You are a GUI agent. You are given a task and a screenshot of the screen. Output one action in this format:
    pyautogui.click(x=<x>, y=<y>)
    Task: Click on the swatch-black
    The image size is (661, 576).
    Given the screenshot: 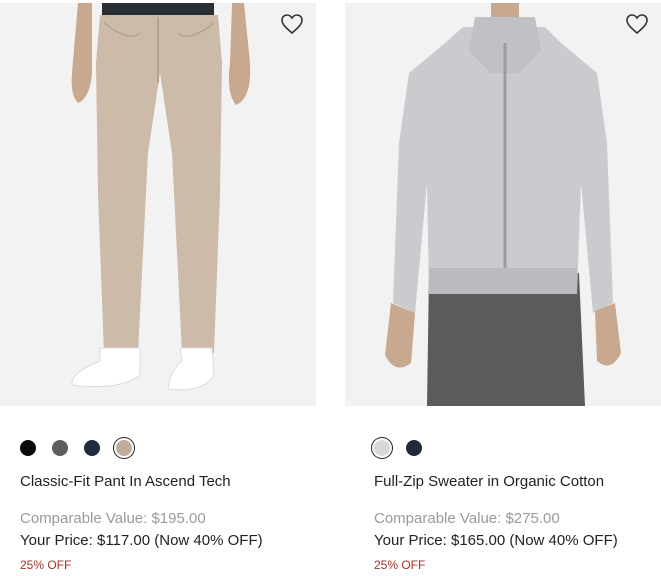 What is the action you would take?
    pyautogui.click(x=28, y=448)
    